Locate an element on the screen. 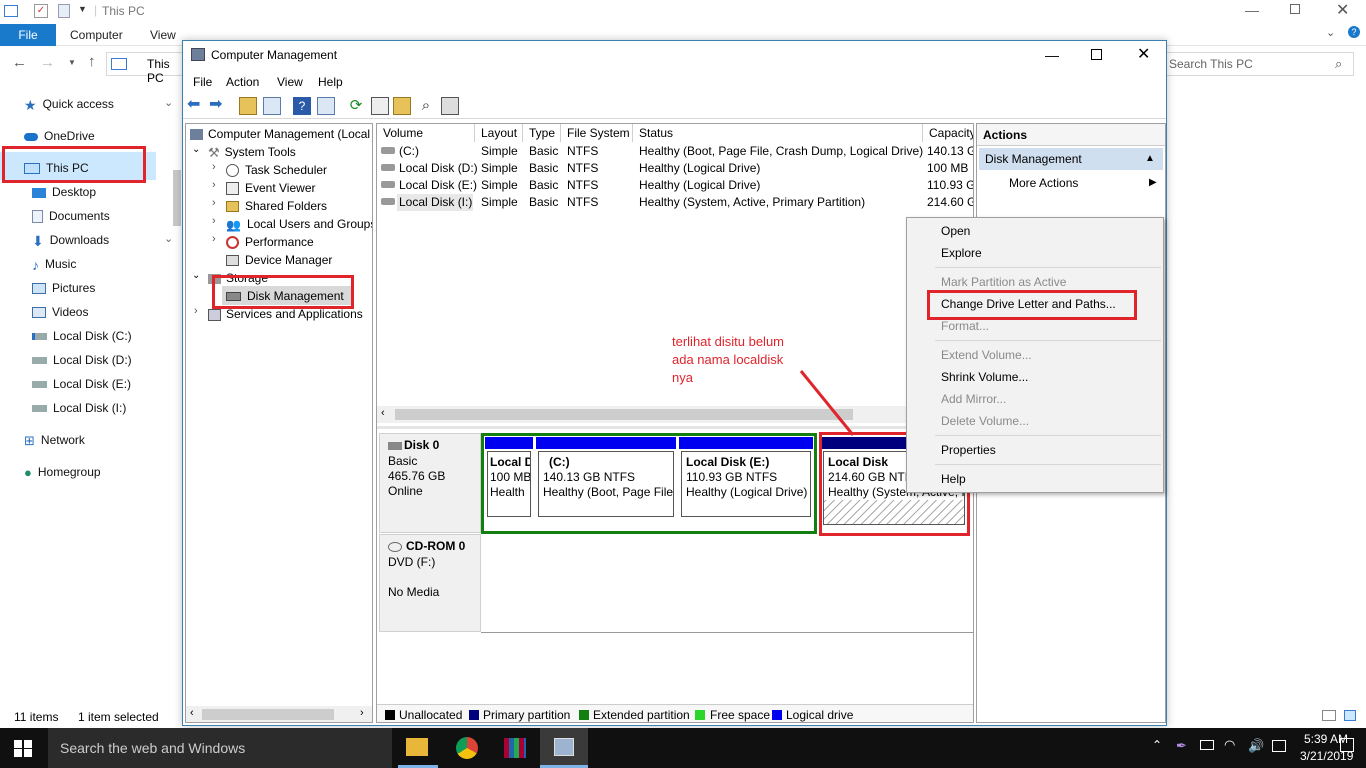  large-icons-view-icon is located at coordinates (1350, 715).